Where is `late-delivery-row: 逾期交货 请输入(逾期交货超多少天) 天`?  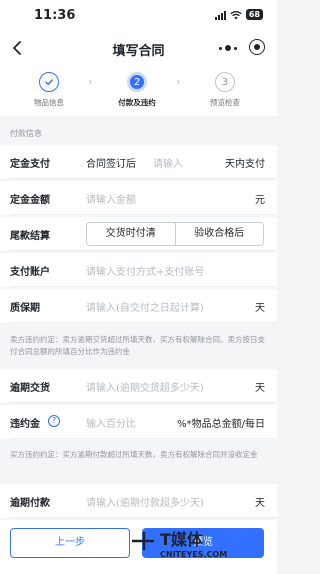
late-delivery-row: 逾期交货 请输入(逾期交货超多少天) 天 is located at coordinates (138, 386).